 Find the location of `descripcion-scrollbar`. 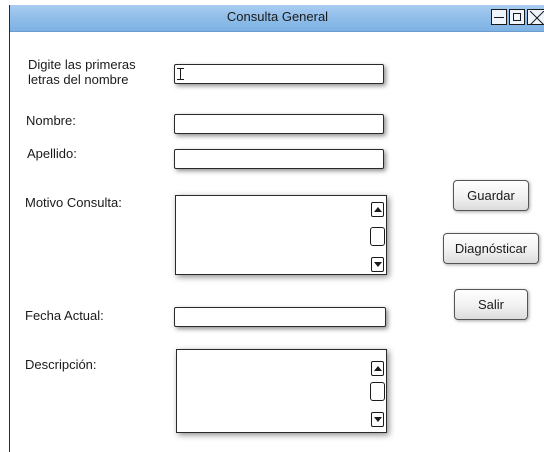

descripcion-scrollbar is located at coordinates (377, 391).